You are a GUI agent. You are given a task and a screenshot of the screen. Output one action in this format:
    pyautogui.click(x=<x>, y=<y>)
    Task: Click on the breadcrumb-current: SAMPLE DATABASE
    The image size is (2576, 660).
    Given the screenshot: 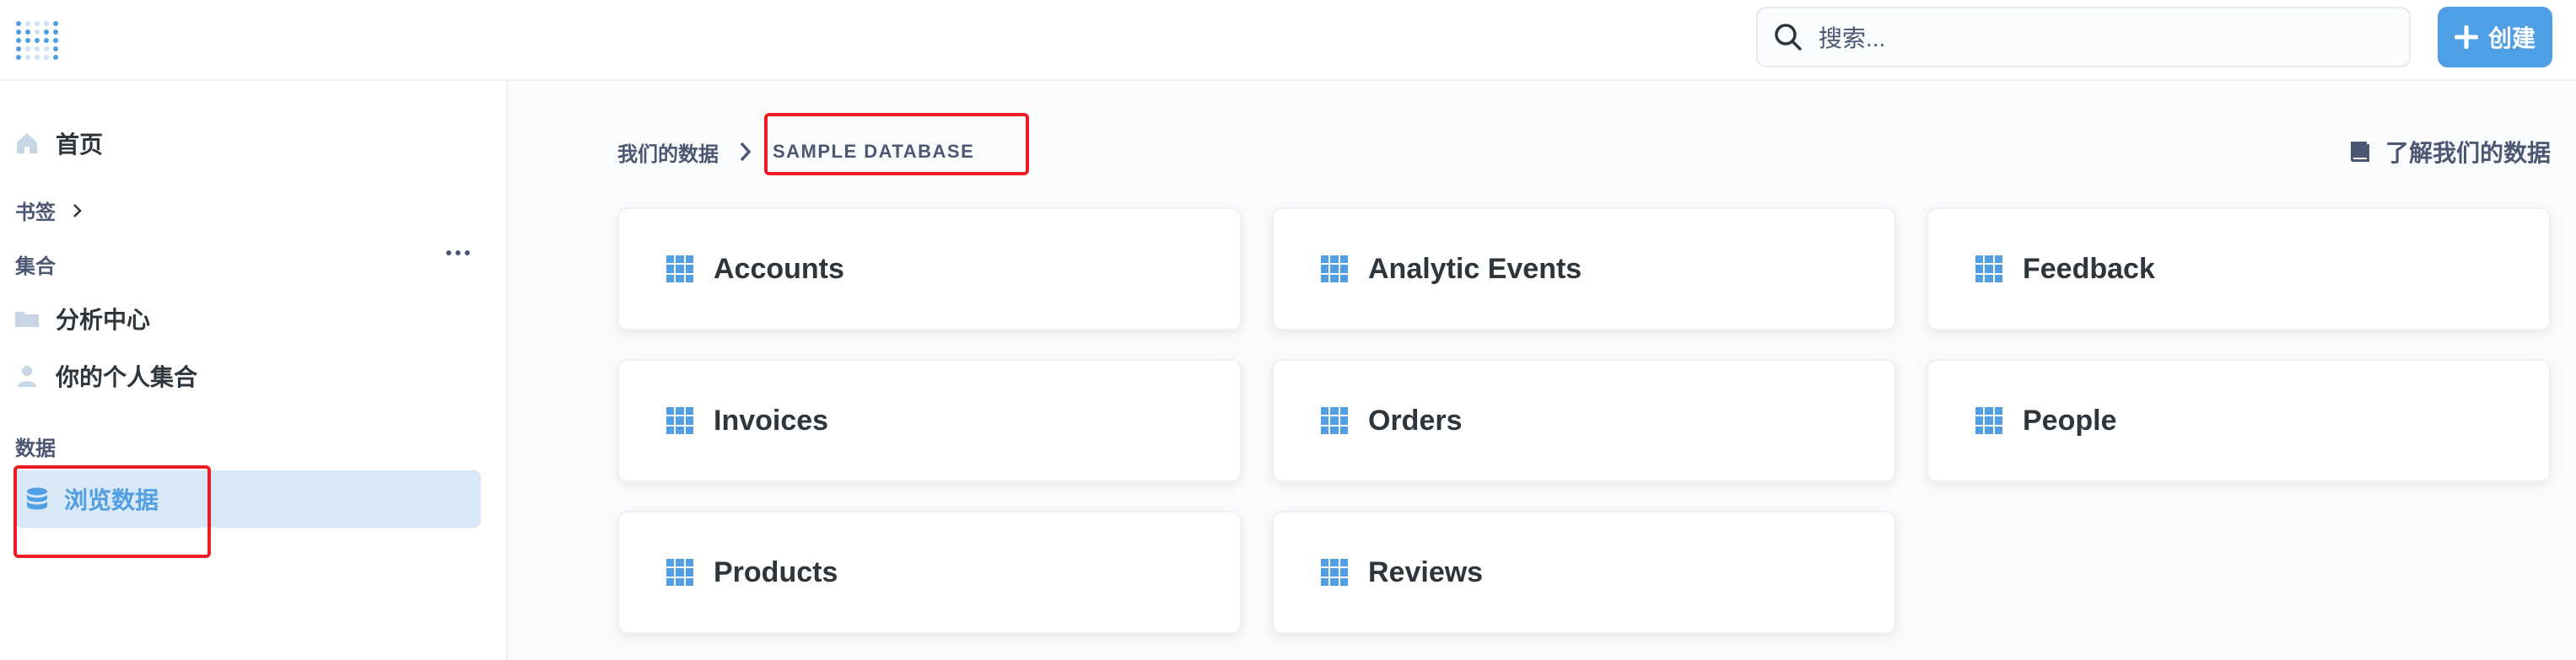 What is the action you would take?
    pyautogui.click(x=874, y=151)
    